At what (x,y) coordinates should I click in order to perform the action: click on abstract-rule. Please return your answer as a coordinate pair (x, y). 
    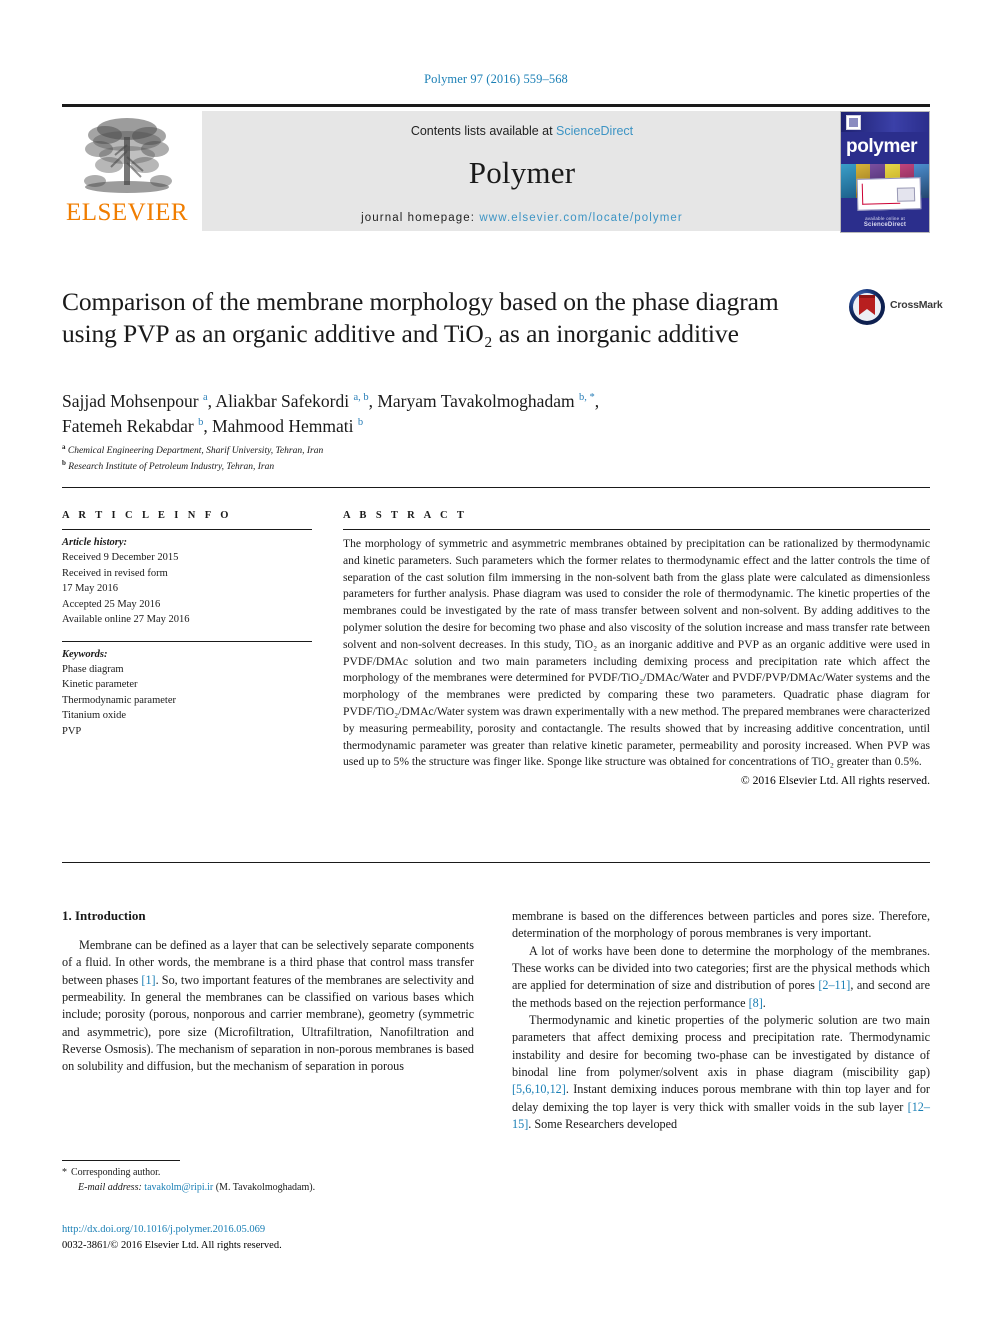
    Looking at the image, I should click on (636, 529).